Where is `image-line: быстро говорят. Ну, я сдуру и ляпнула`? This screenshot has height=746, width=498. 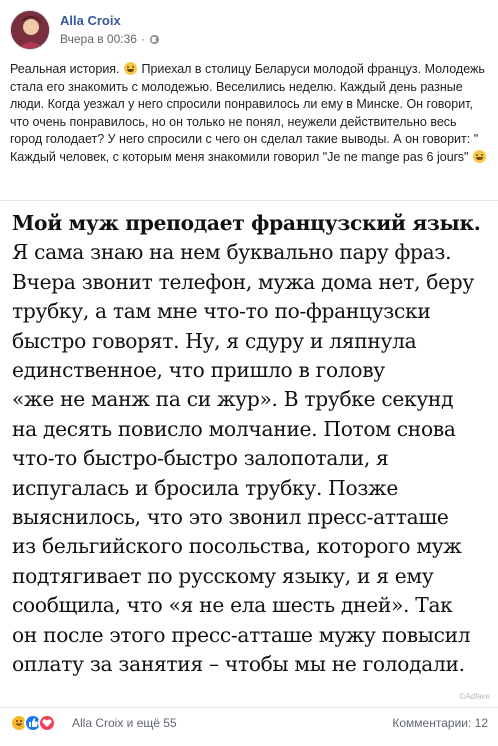 image-line: быстро говорят. Ну, я сдуру и ляпнула is located at coordinates (214, 340).